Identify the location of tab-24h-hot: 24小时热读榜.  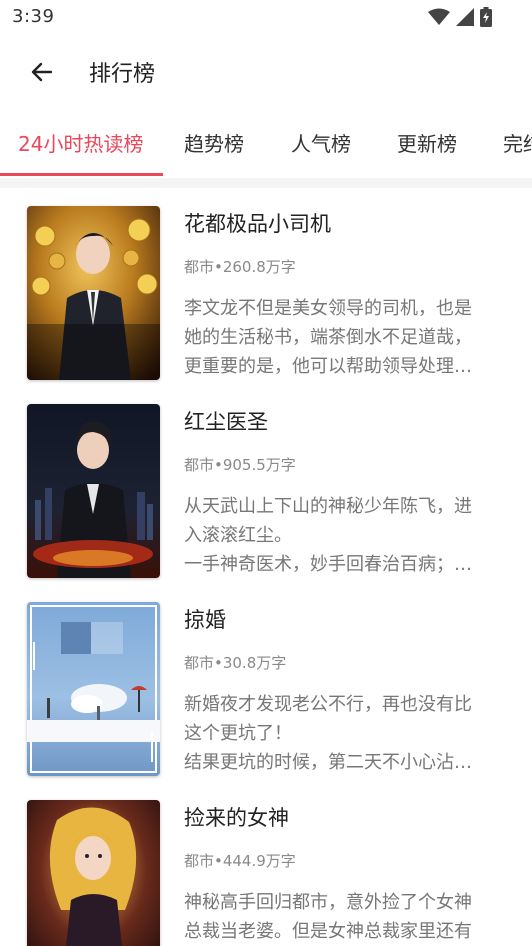
(80, 142).